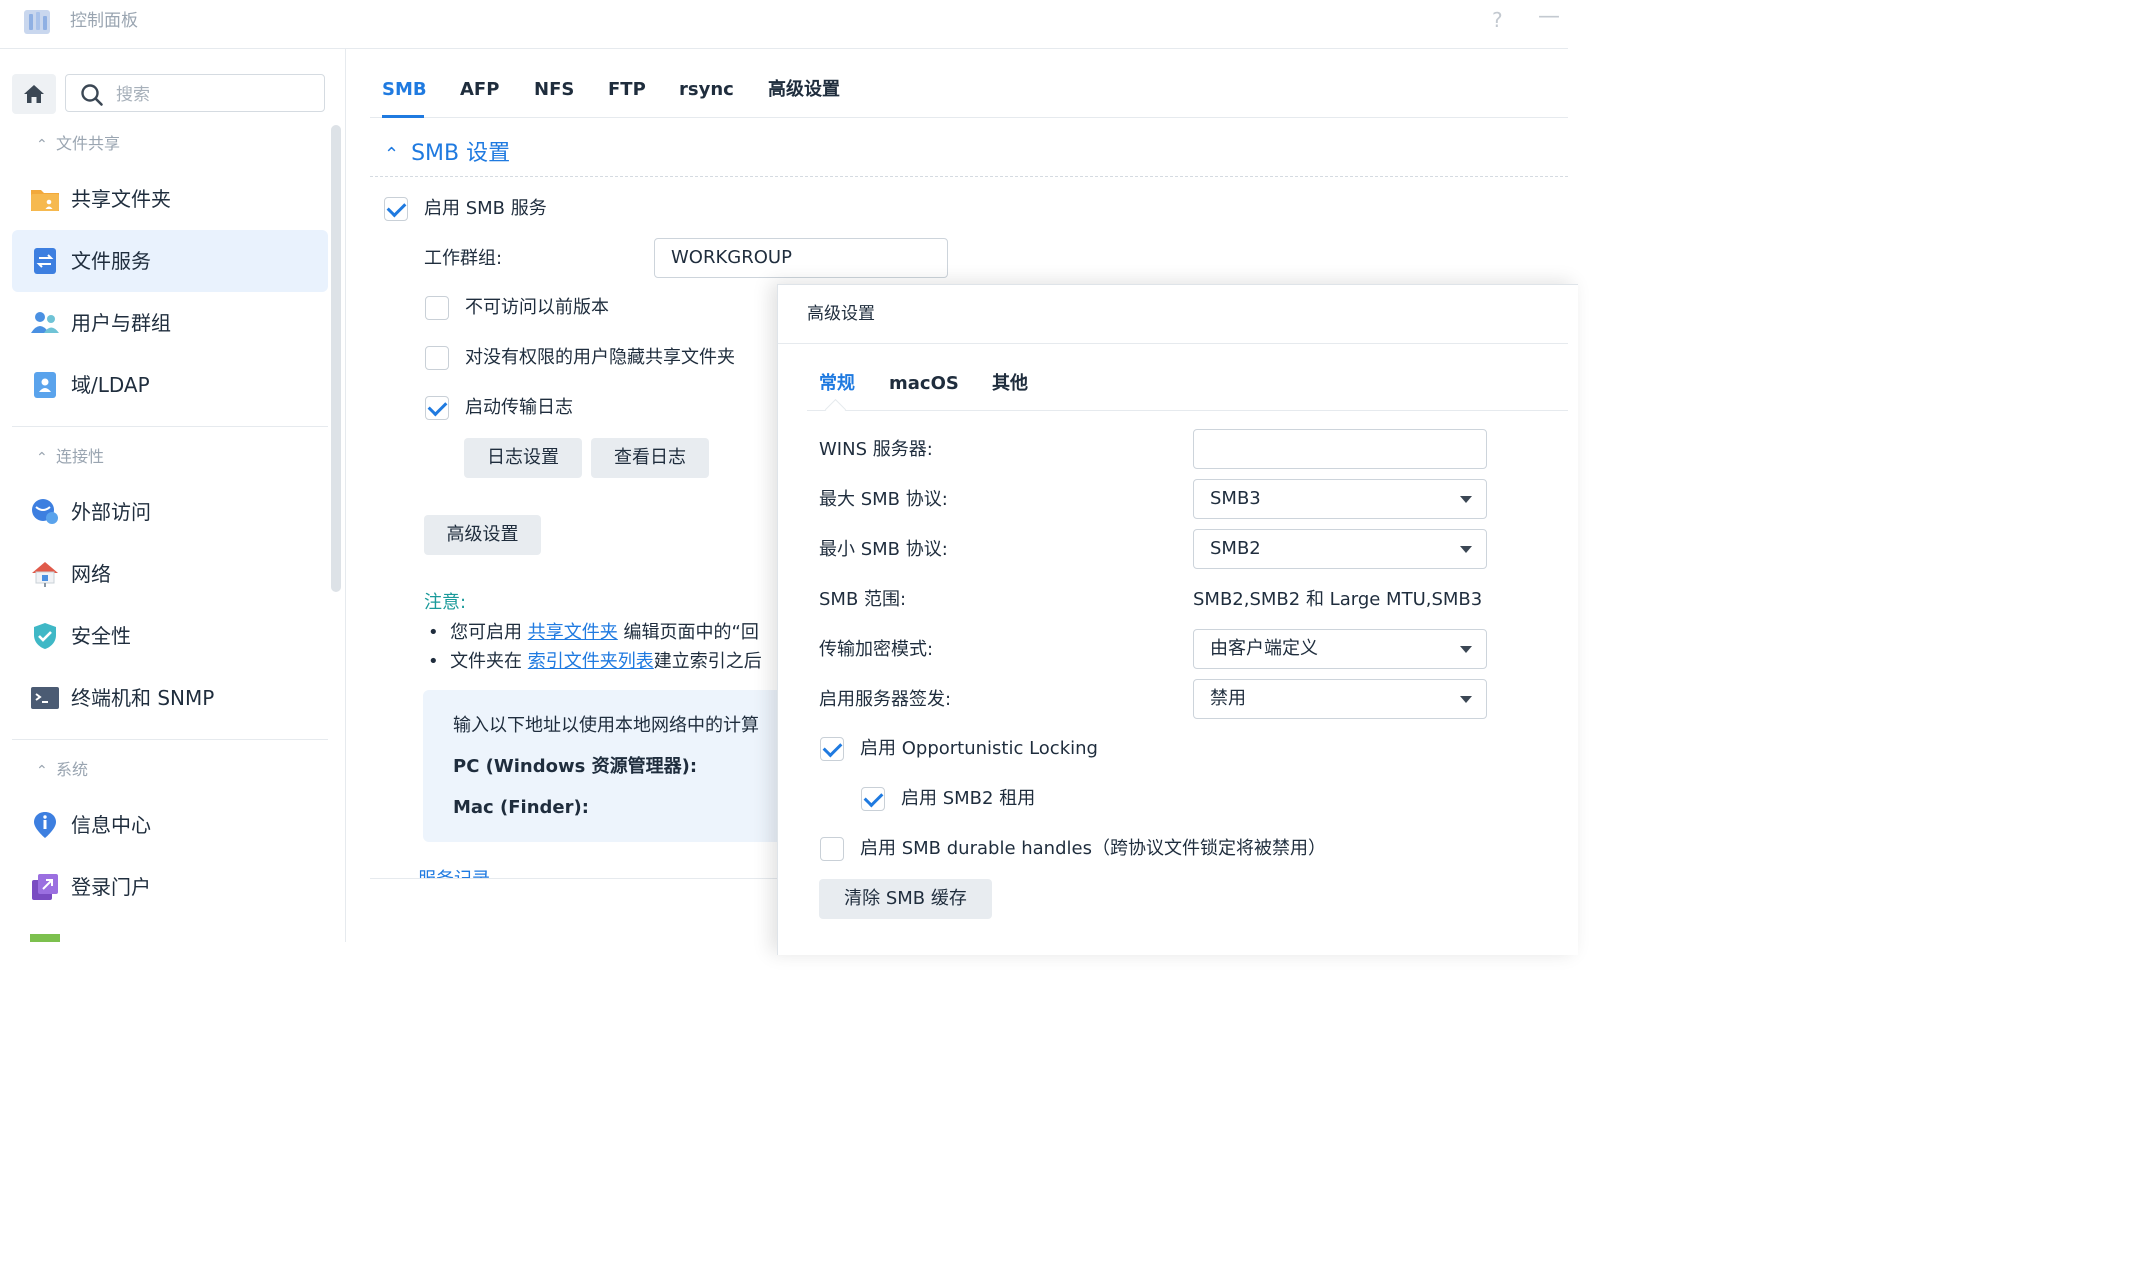  What do you see at coordinates (170, 261) in the screenshot?
I see `sidebar-item-file-services: 文件服务` at bounding box center [170, 261].